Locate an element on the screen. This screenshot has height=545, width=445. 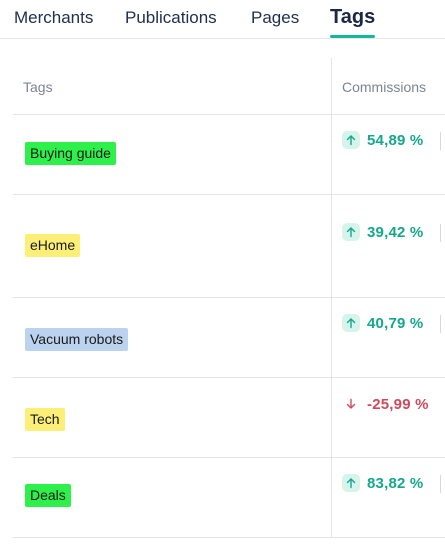
commission-cell: 54,89 % is located at coordinates (382, 140).